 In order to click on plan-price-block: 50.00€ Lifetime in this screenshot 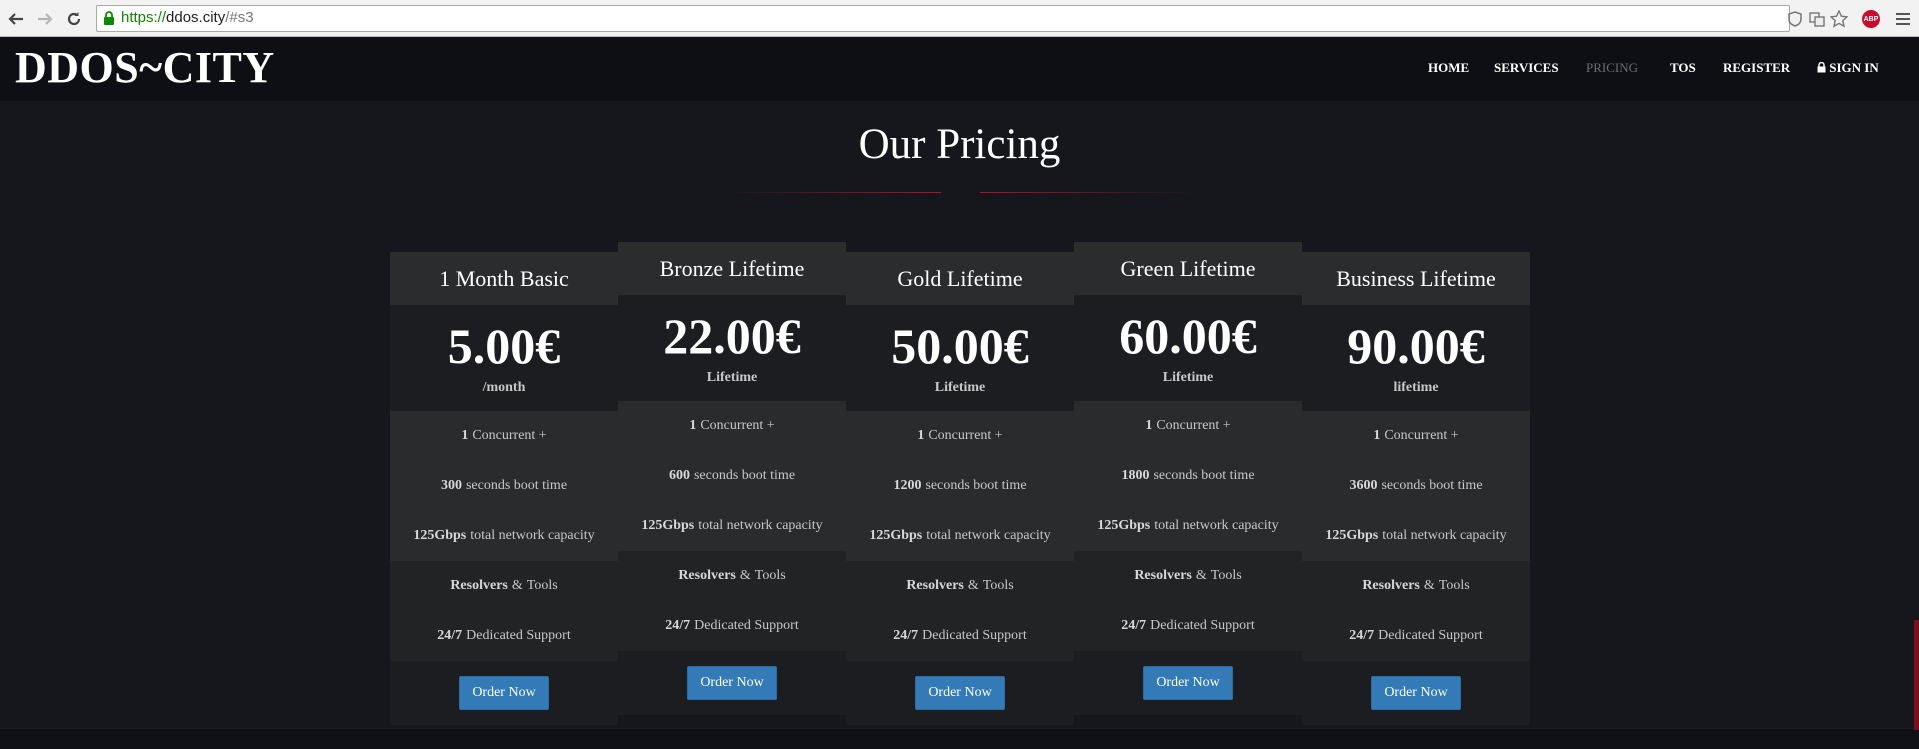, I will do `click(960, 358)`.